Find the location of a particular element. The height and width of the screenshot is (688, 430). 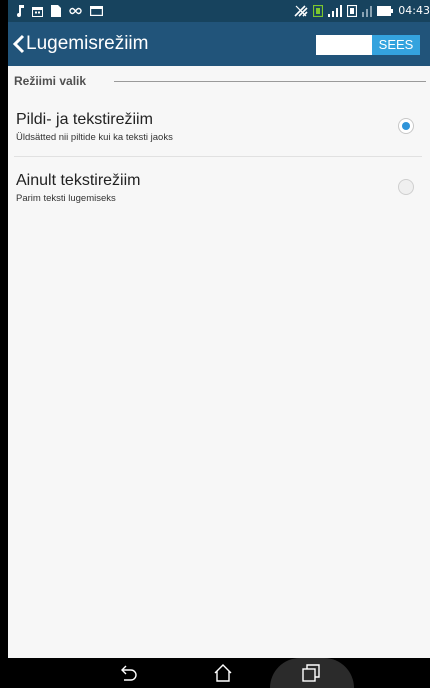

file-icon is located at coordinates (56, 11).